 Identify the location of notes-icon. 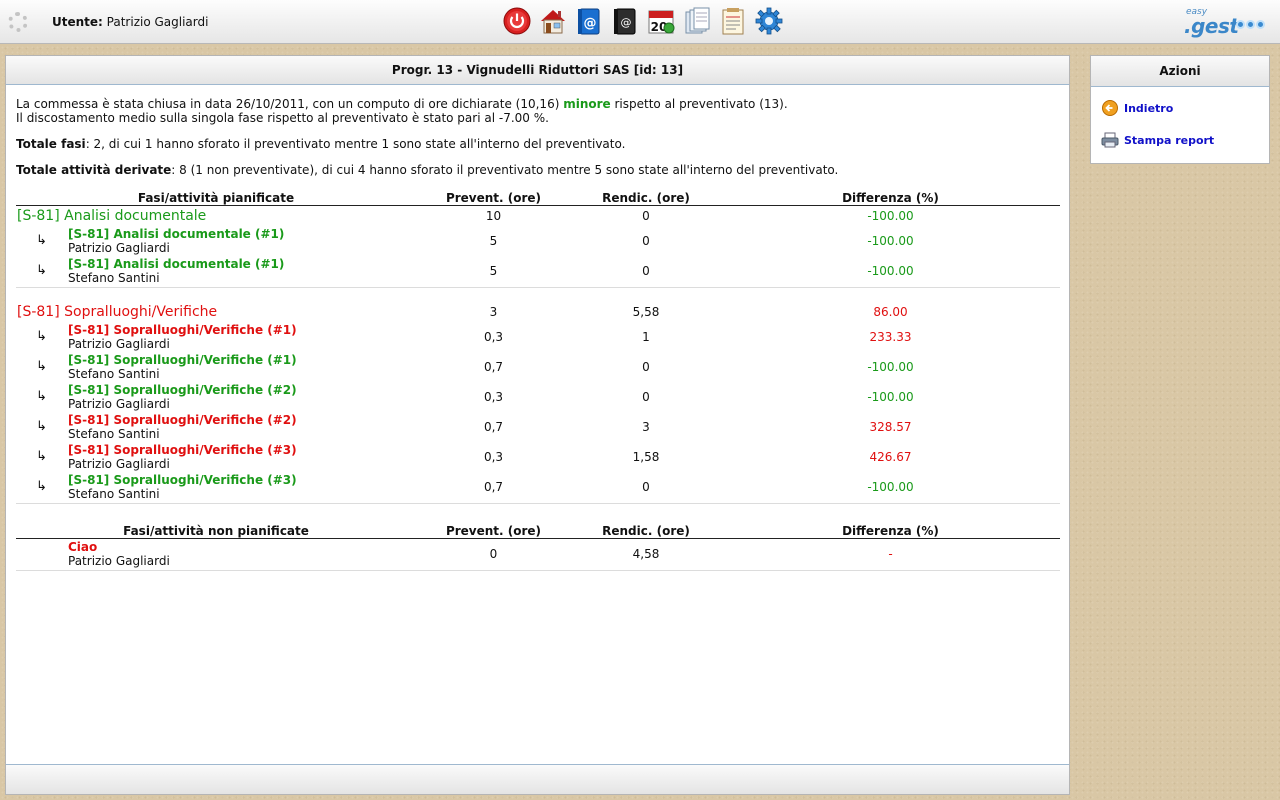
(733, 21).